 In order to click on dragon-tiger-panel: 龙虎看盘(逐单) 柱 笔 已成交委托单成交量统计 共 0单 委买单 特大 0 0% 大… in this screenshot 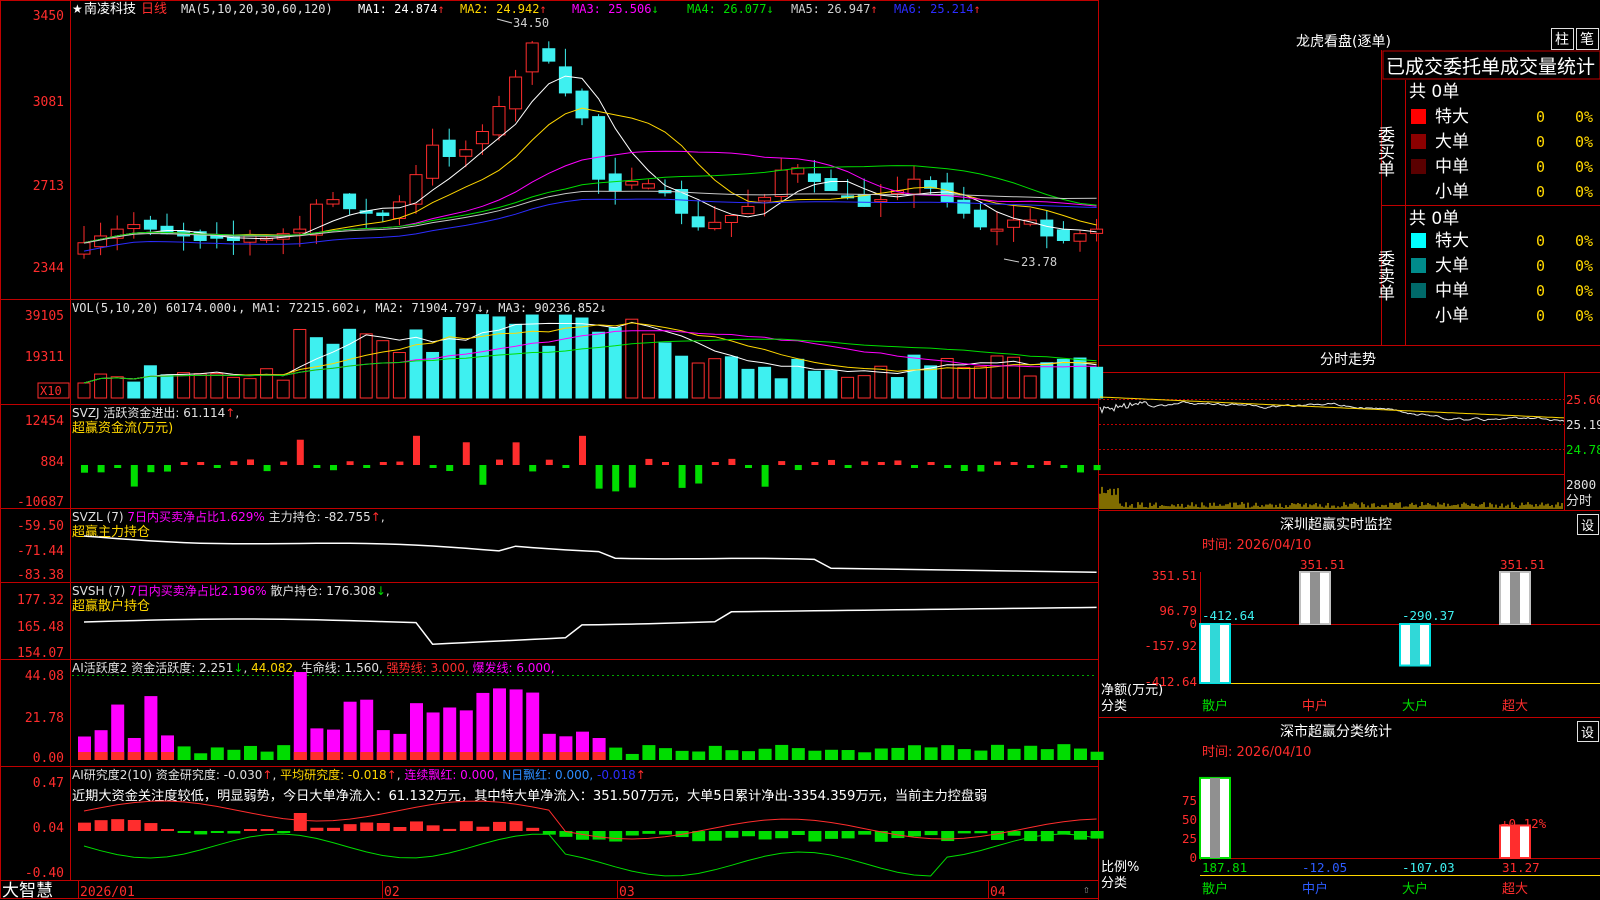, I will do `click(1448, 177)`.